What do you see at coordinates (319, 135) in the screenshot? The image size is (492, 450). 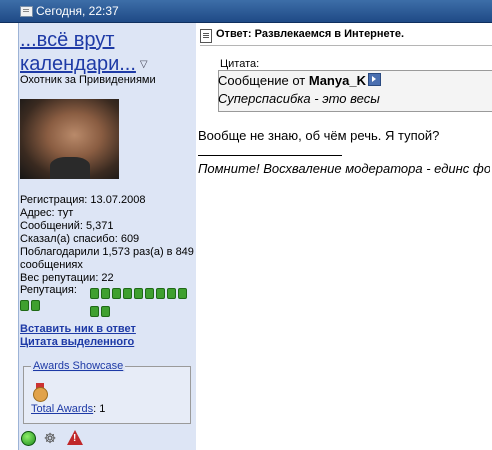 I see `post-body: Вообще не знаю, об чём речь. Я тупой?` at bounding box center [319, 135].